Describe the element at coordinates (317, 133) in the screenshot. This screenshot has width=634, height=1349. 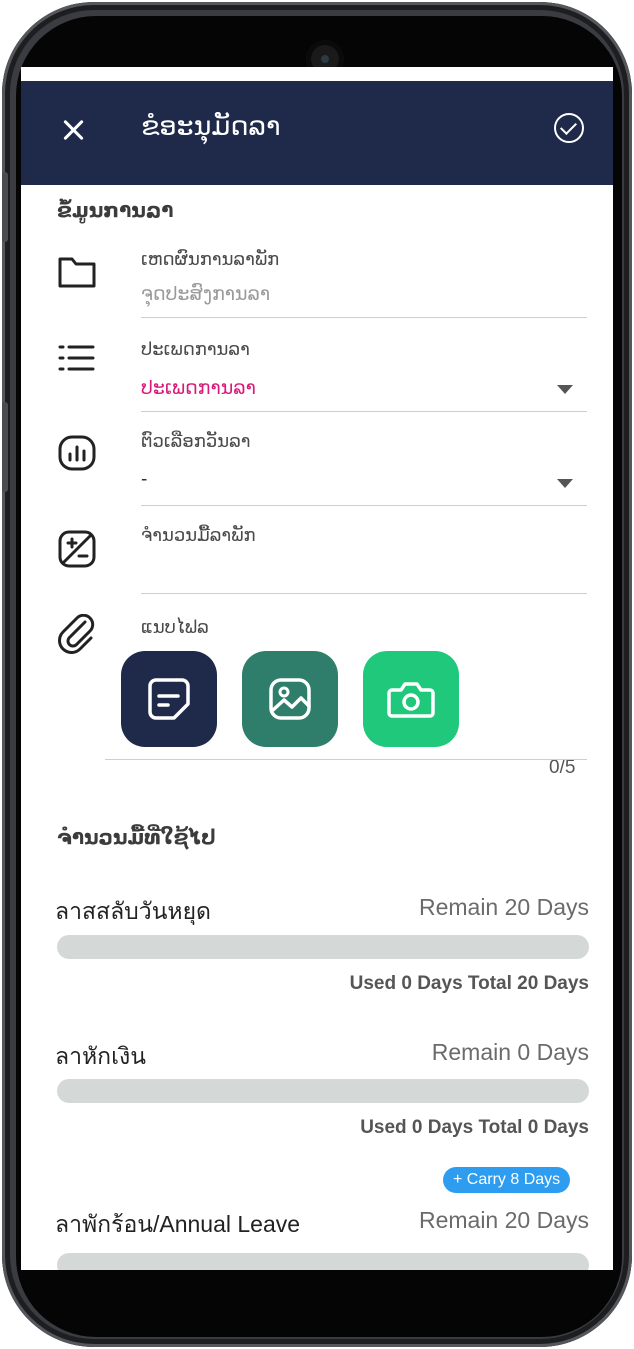
I see `app-header: ຂໍອະນຸມັດລາ` at that location.